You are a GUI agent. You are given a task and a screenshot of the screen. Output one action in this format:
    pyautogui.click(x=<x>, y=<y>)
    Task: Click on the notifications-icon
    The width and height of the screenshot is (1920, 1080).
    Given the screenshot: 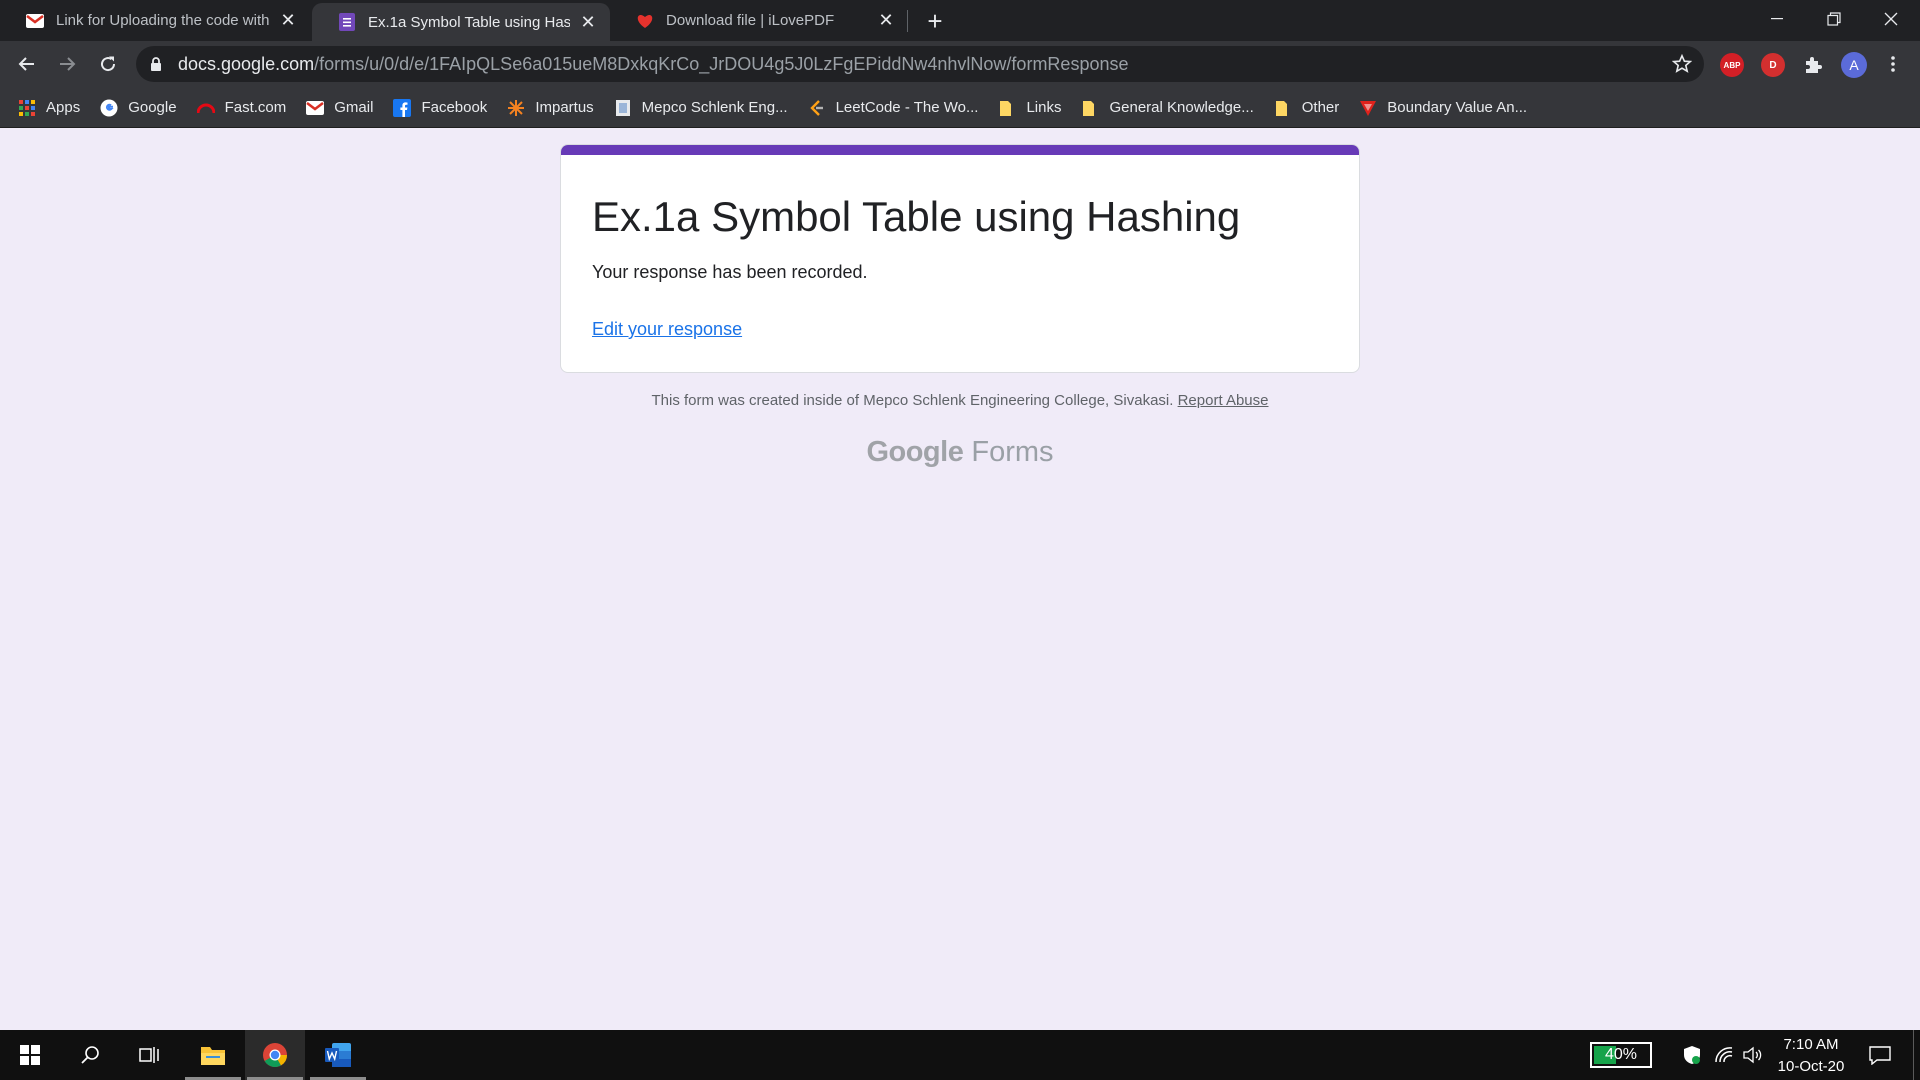 What is the action you would take?
    pyautogui.click(x=1880, y=1055)
    